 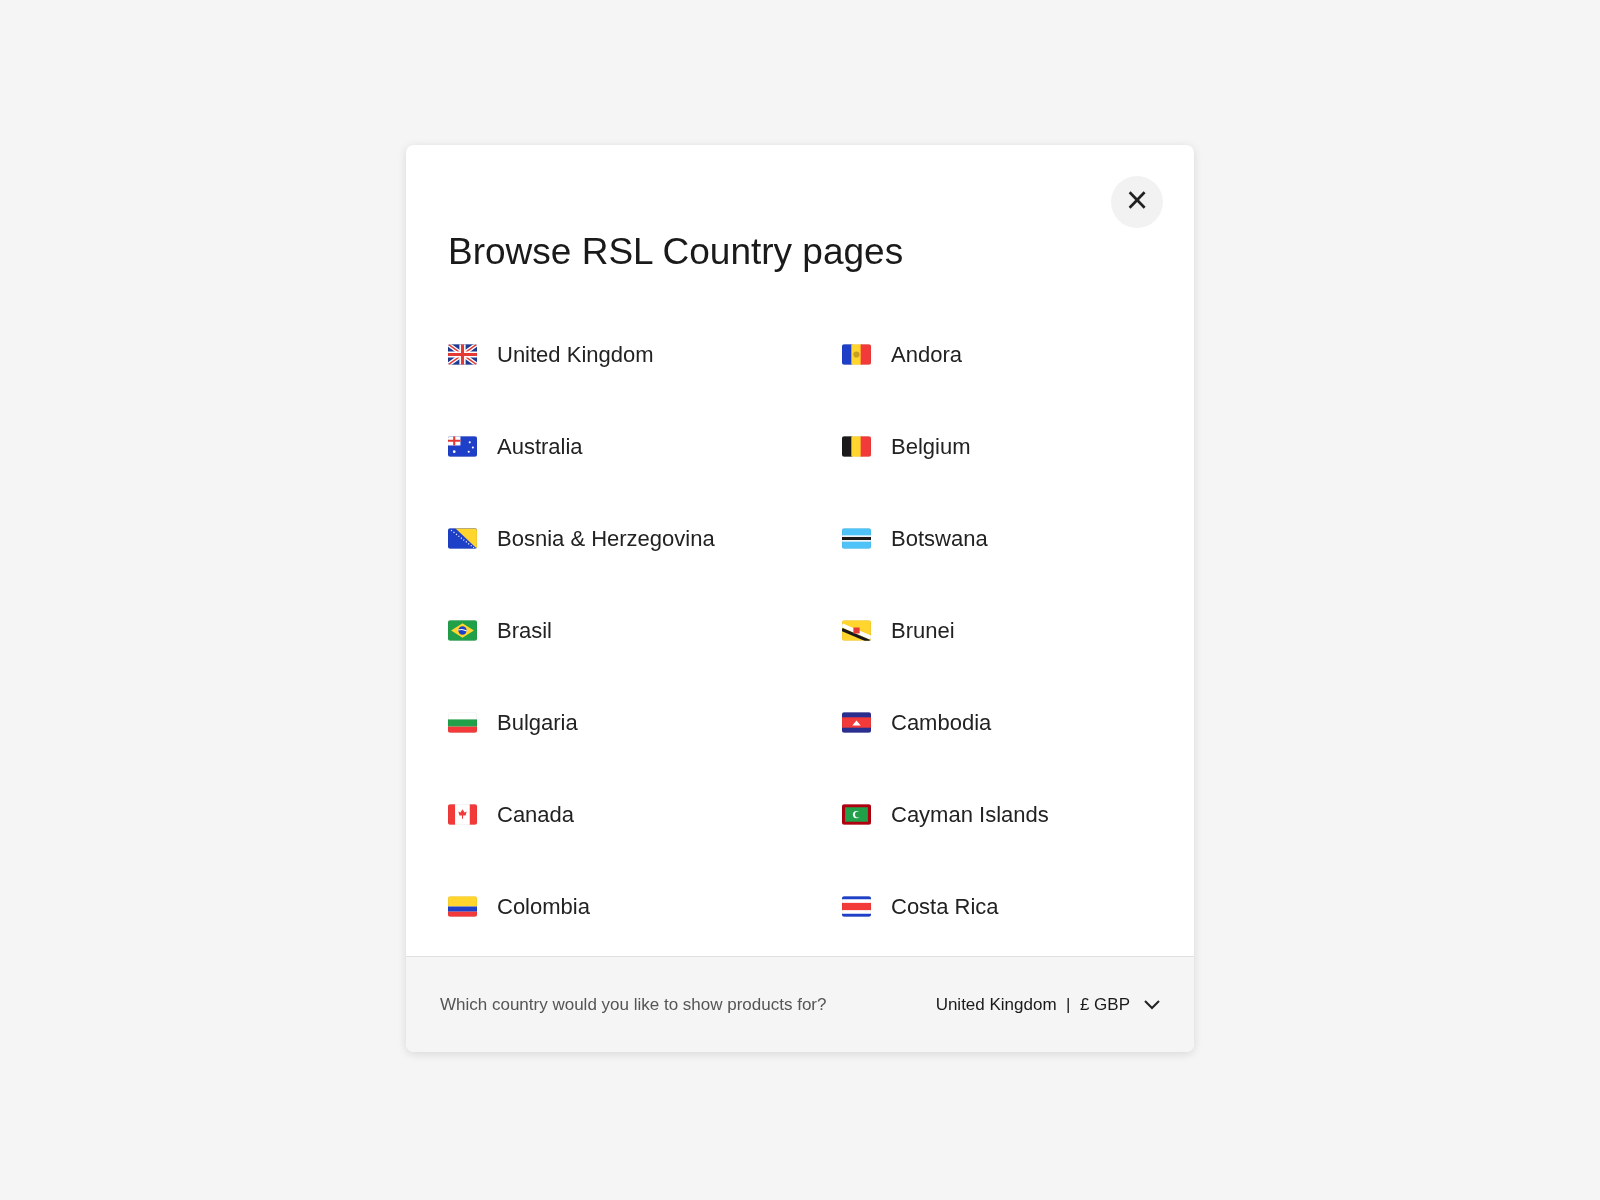 I want to click on country-link: Cambodia, so click(x=1018, y=722).